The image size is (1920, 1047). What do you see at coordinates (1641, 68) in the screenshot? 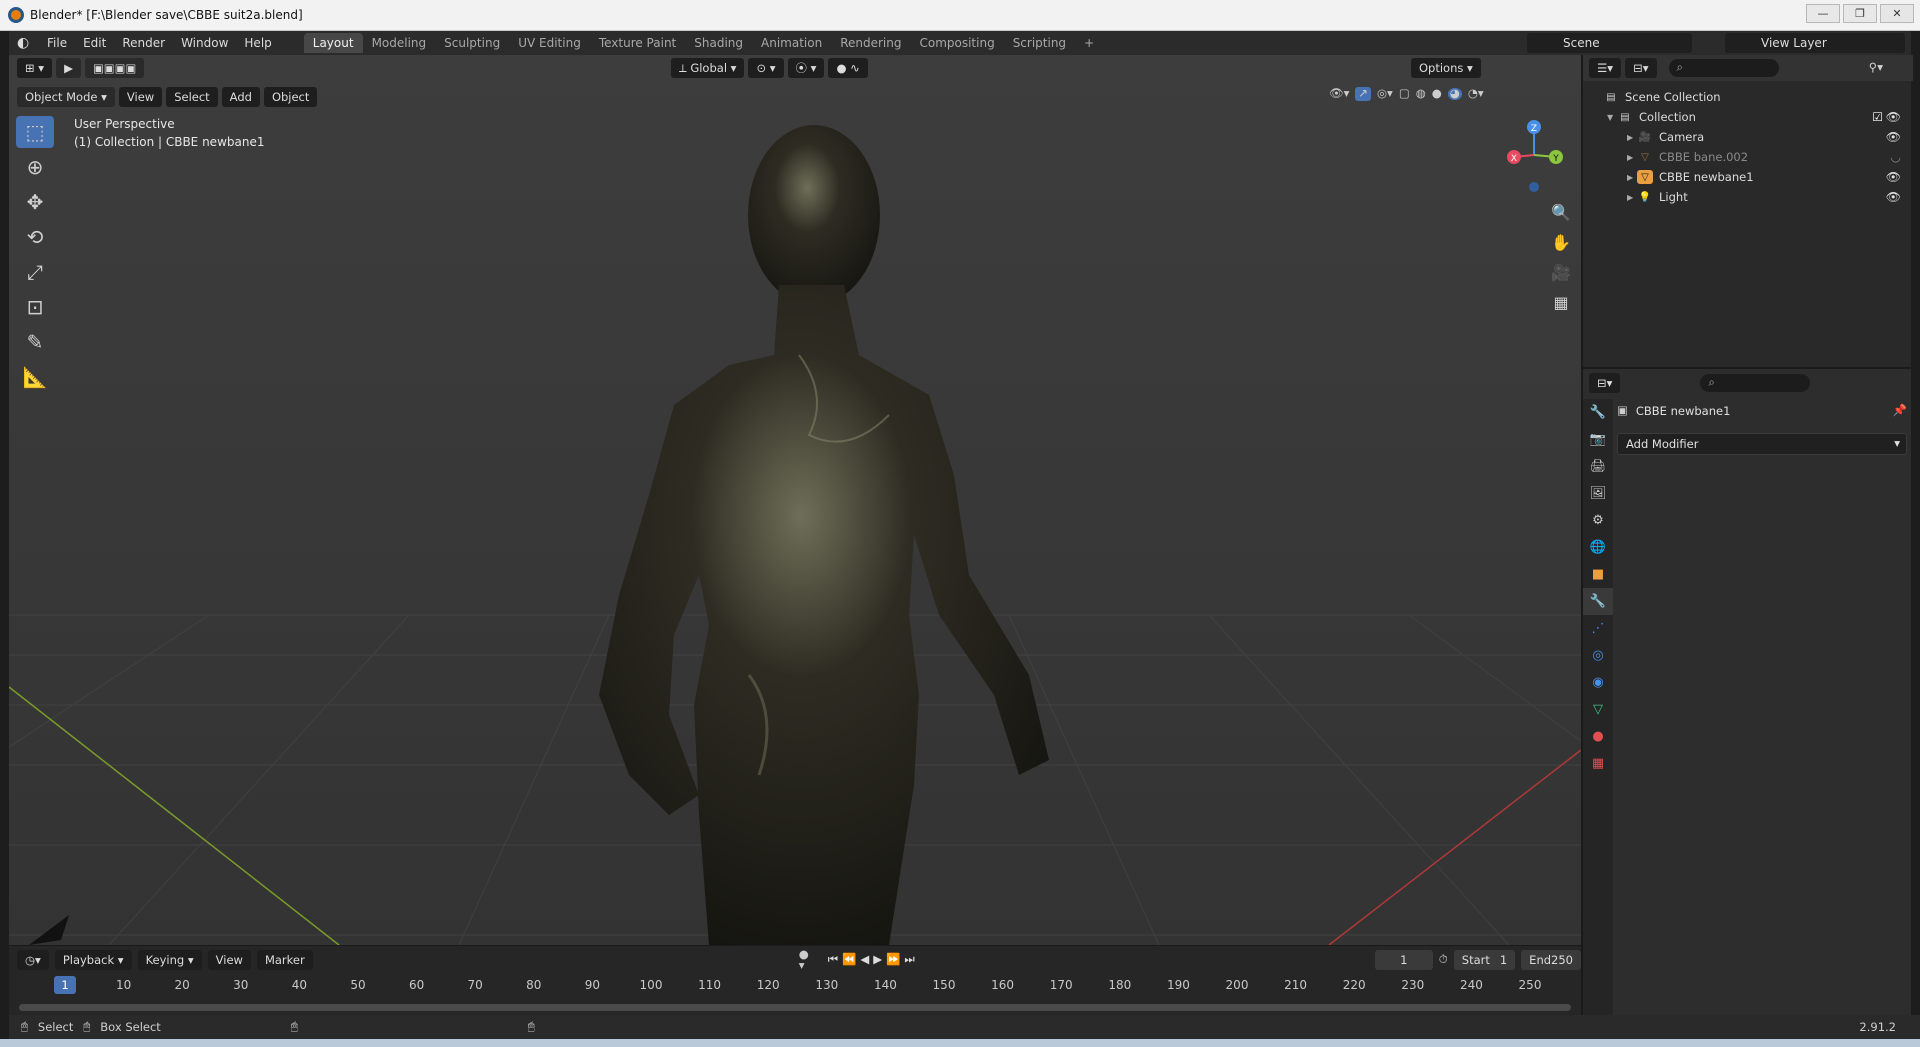
I see `outliner-display-mode: ⊟▾` at bounding box center [1641, 68].